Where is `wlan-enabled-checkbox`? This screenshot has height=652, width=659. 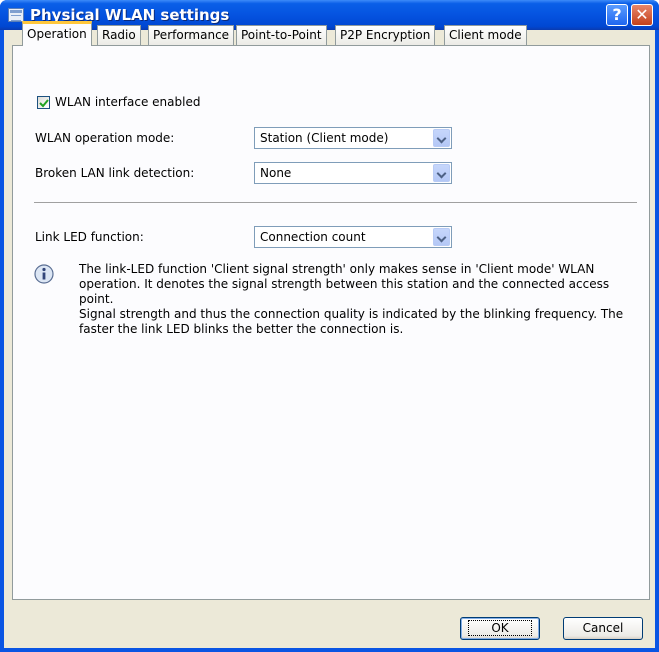
wlan-enabled-checkbox is located at coordinates (43, 102).